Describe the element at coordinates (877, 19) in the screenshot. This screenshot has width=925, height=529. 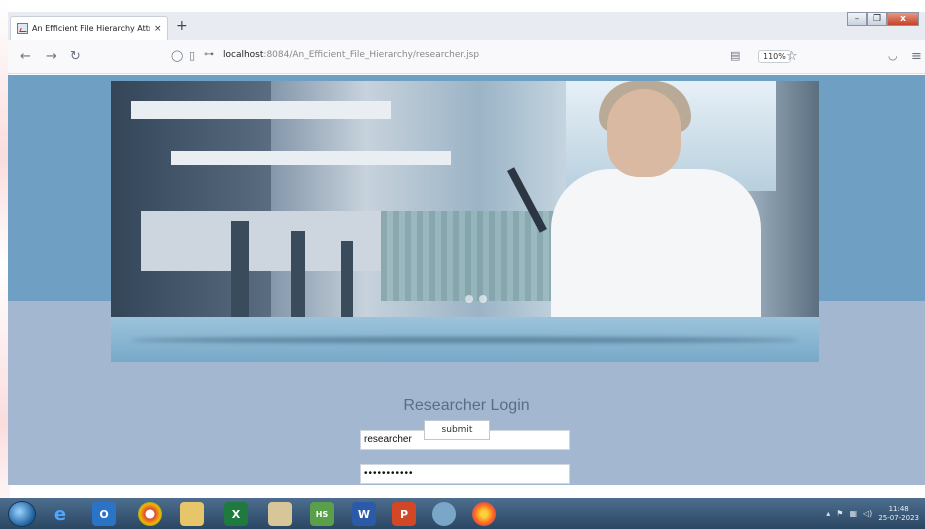
I see `restore-button: ❐` at that location.